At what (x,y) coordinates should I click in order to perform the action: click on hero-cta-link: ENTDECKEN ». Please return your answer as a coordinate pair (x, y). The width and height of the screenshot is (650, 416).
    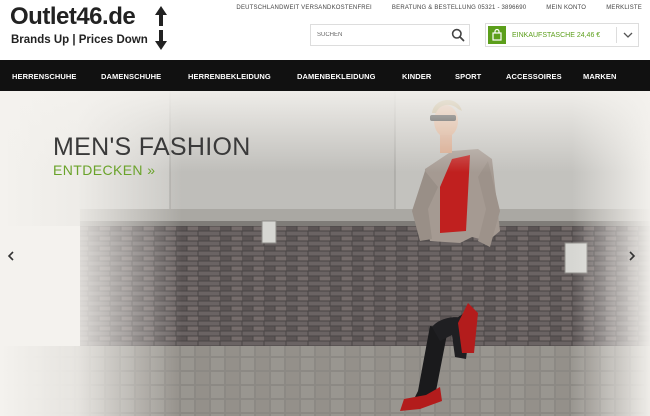
    Looking at the image, I should click on (104, 170).